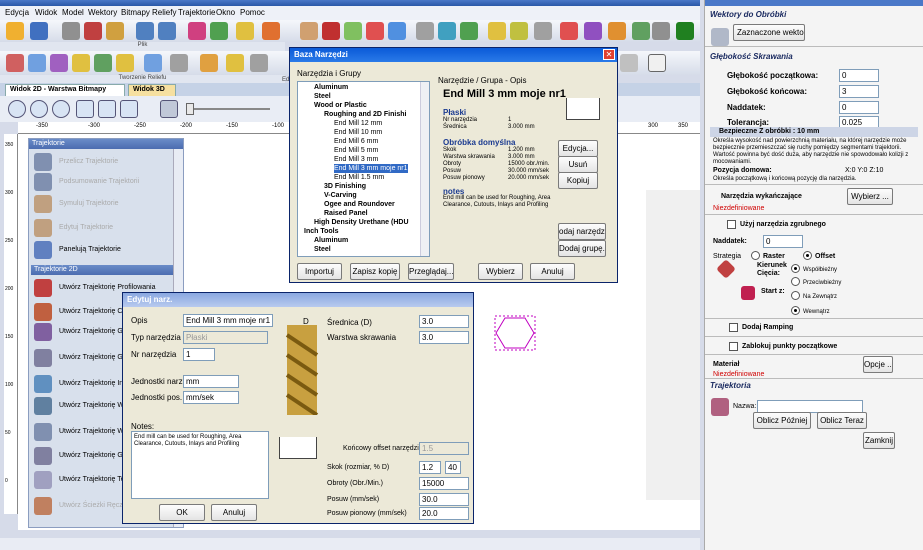 The width and height of the screenshot is (923, 550). I want to click on layer-icon, so click(331, 31).